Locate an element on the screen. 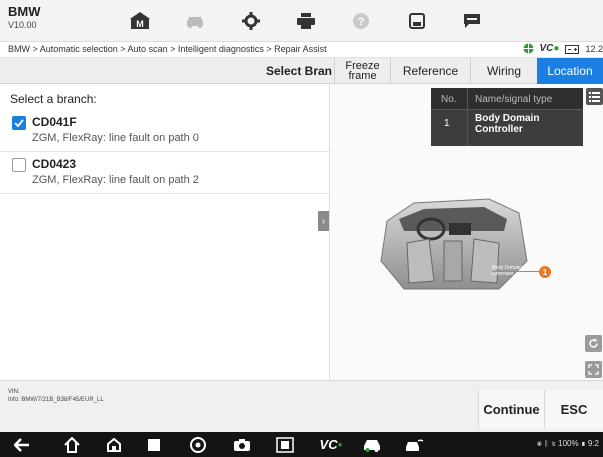 The image size is (603, 457). system-navbar: VC ● ⦿ ᛒ ≋ 100% ▮ 9:2 is located at coordinates (301, 444).